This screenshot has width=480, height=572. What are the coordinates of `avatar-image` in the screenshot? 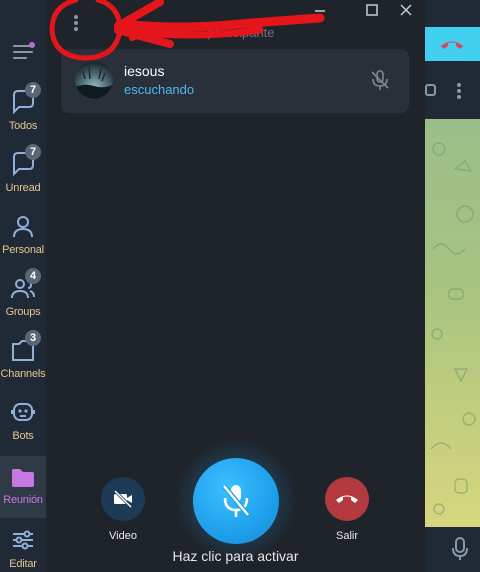 It's located at (94, 82).